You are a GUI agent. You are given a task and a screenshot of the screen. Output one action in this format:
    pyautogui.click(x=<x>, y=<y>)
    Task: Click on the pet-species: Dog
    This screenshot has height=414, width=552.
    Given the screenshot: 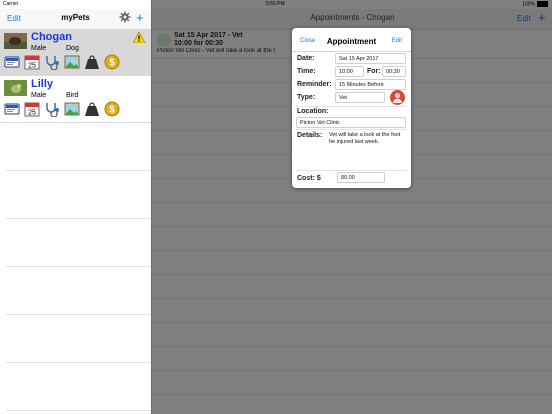 What is the action you would take?
    pyautogui.click(x=72, y=48)
    